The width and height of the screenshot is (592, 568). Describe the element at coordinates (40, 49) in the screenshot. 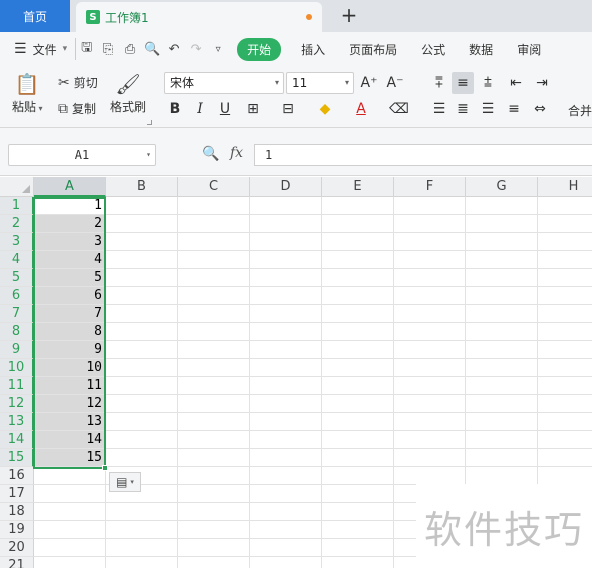

I see `file-menu: ☰ 文件 ▾` at that location.